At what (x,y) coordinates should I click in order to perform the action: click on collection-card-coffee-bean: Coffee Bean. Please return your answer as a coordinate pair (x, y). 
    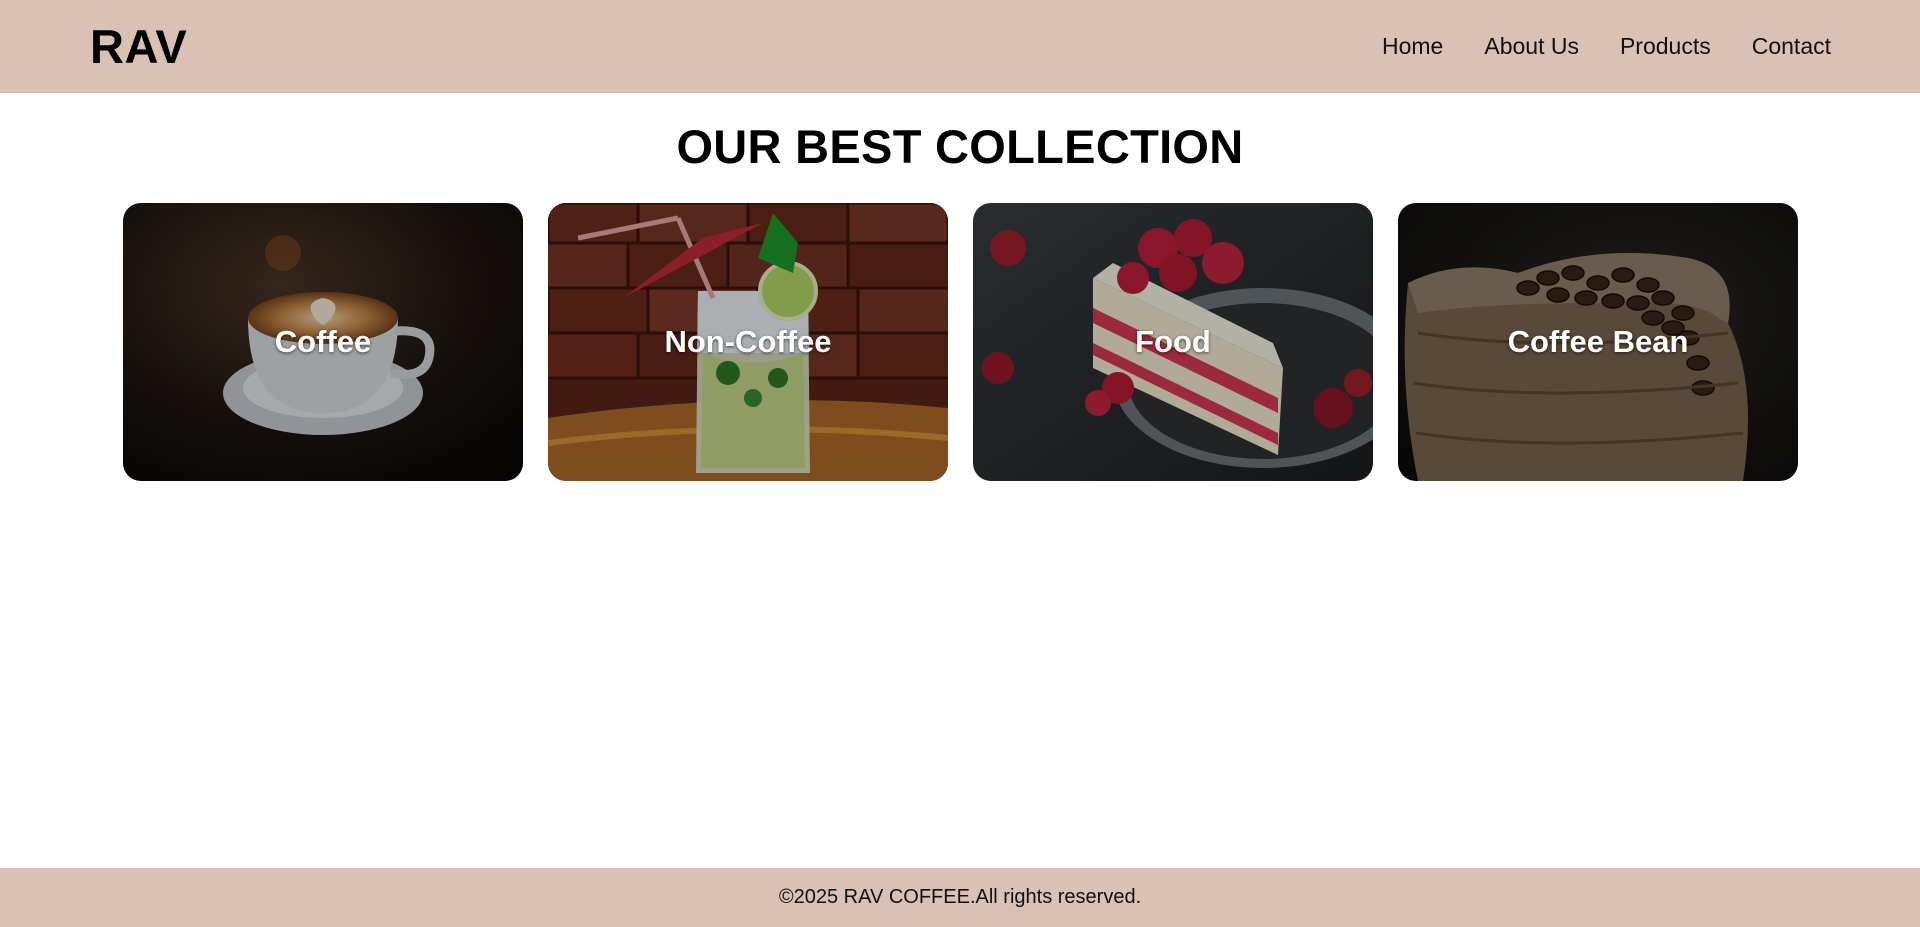
    Looking at the image, I should click on (1598, 342).